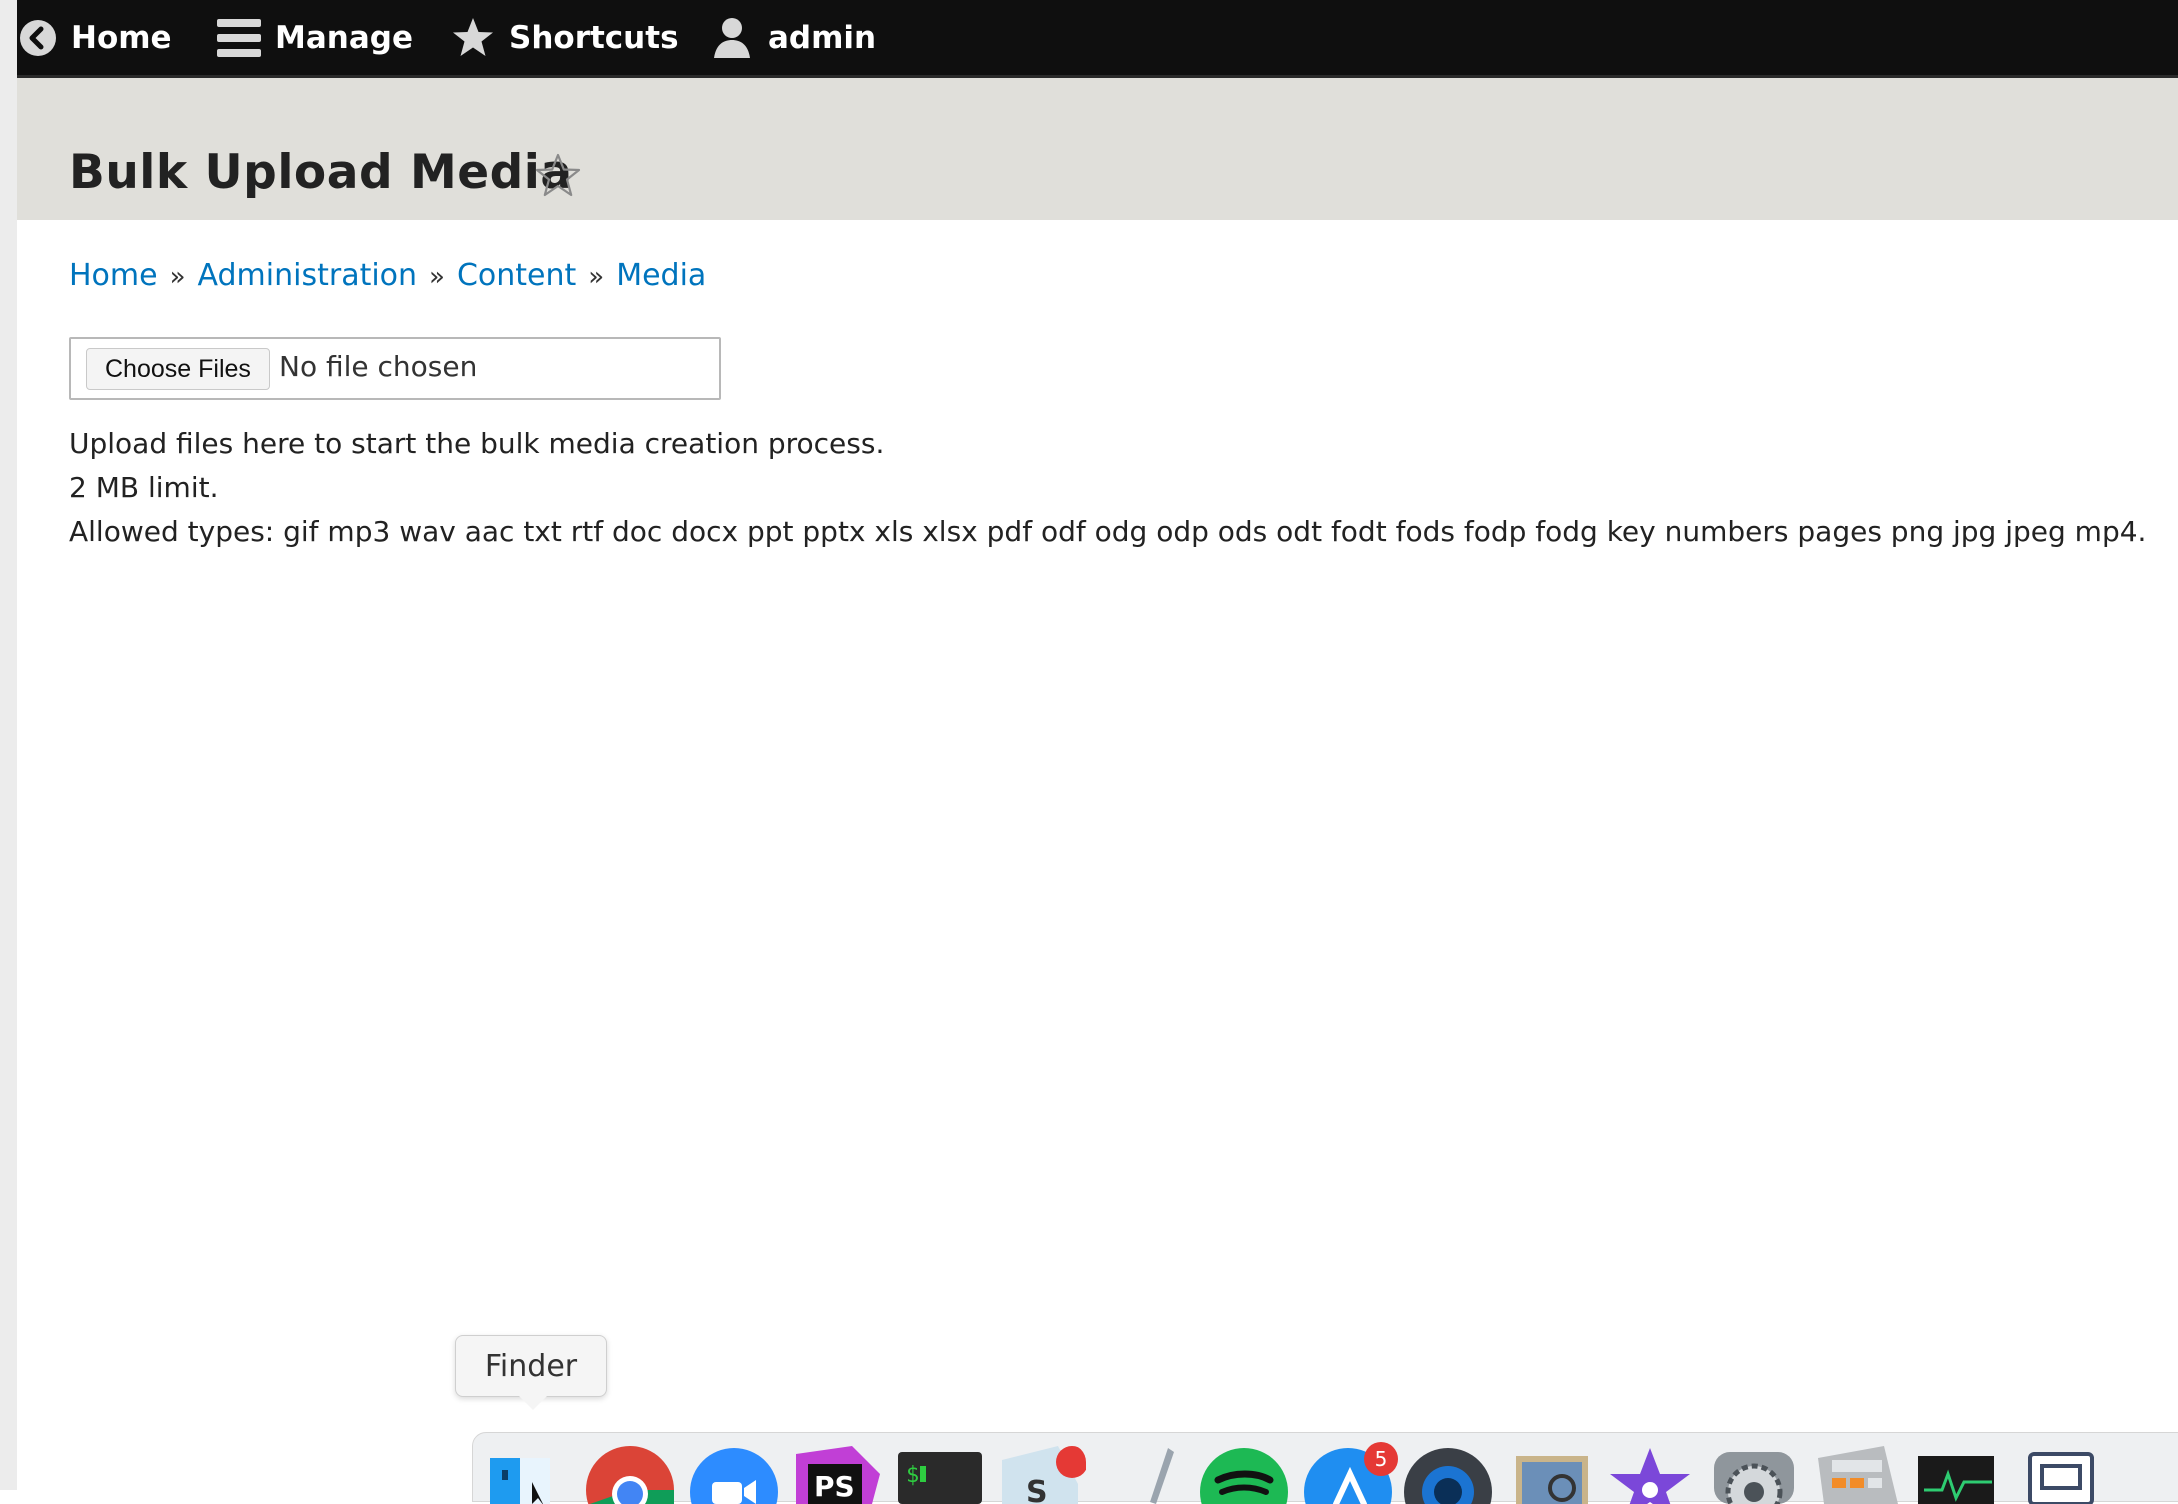 This screenshot has width=2178, height=1504. I want to click on svg-text: PS, so click(834, 1486).